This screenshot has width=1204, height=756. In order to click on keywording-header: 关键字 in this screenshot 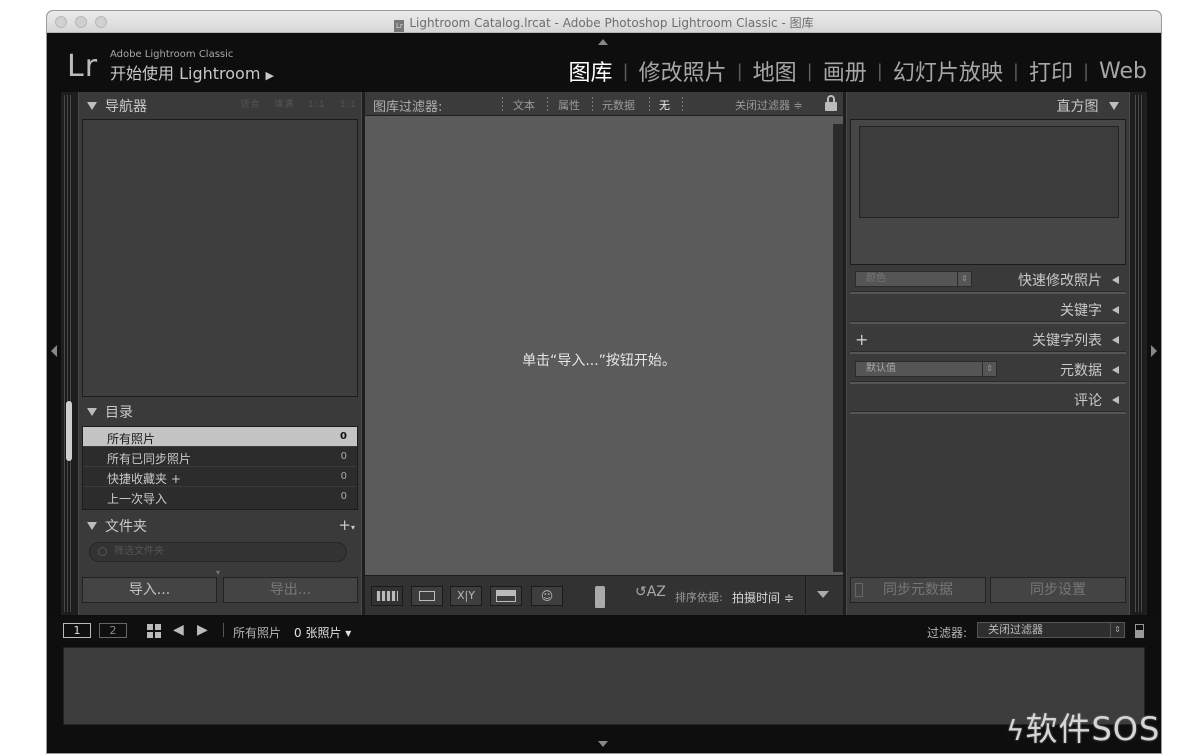, I will do `click(1089, 310)`.